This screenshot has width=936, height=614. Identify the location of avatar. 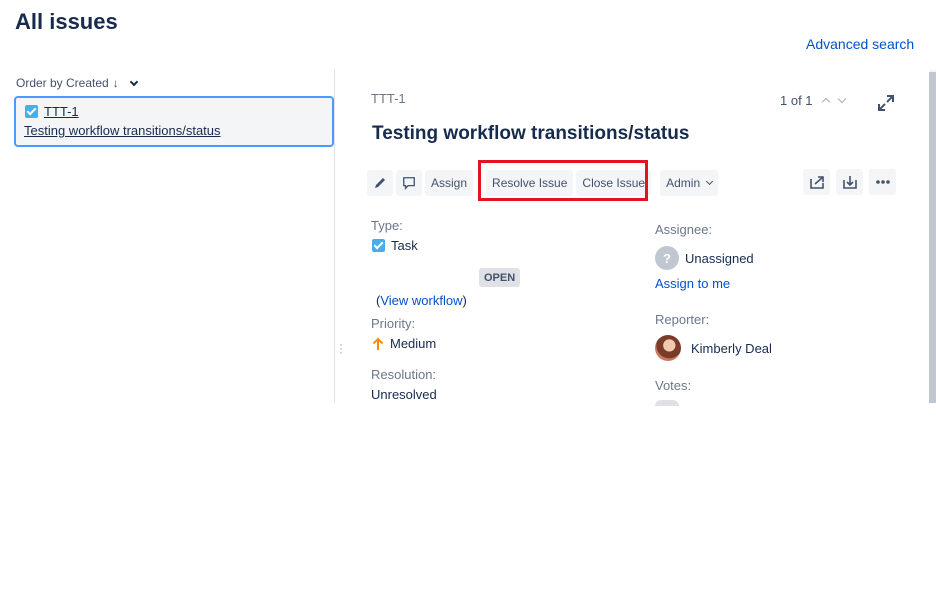
(668, 348).